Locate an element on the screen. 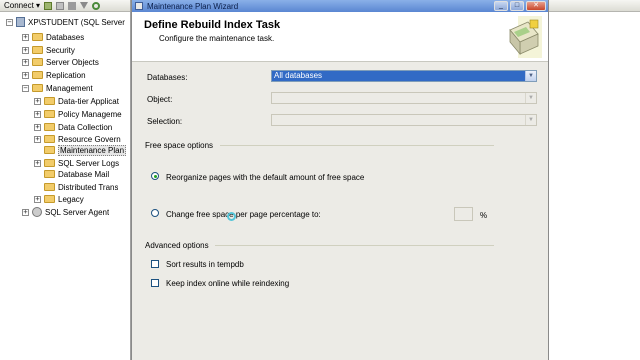  tree-node: + Policy Manageme is located at coordinates (78, 114).